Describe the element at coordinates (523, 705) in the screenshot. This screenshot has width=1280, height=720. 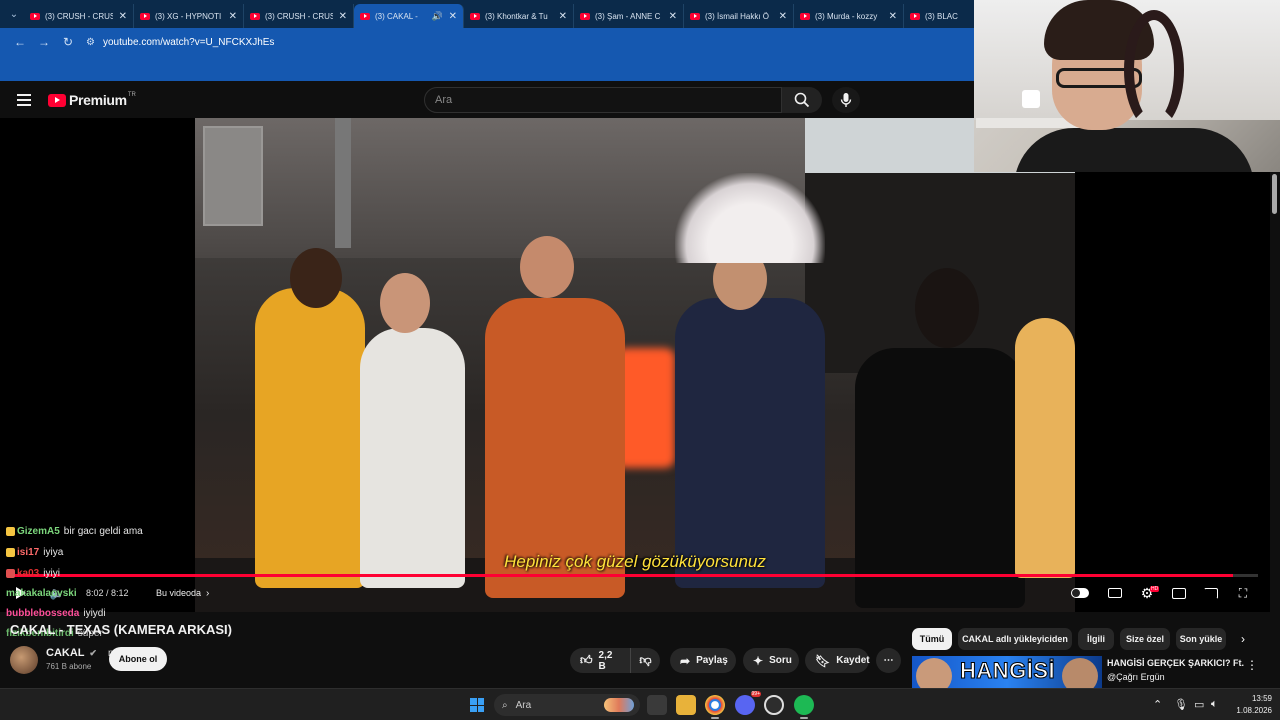
I see `taskbar-search-label: Ara` at that location.